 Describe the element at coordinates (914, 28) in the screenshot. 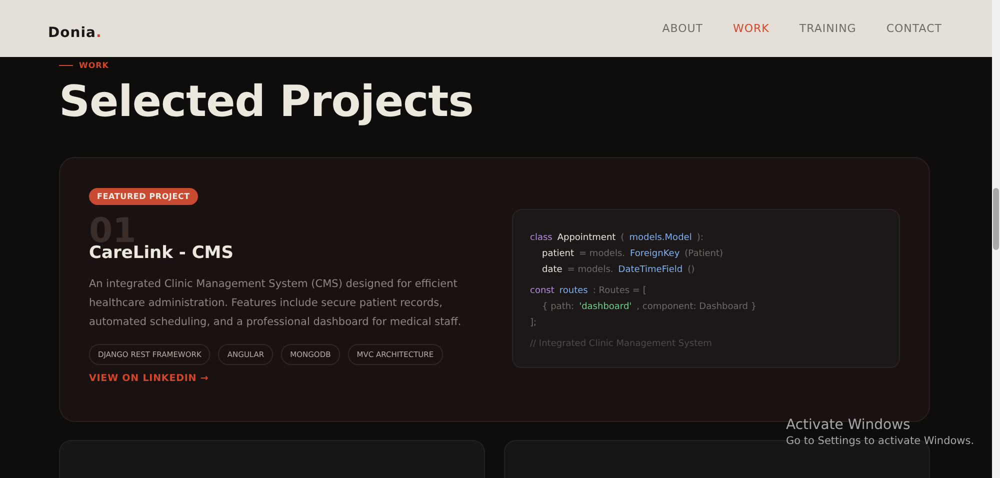

I see `nav-link: CONTACT` at that location.